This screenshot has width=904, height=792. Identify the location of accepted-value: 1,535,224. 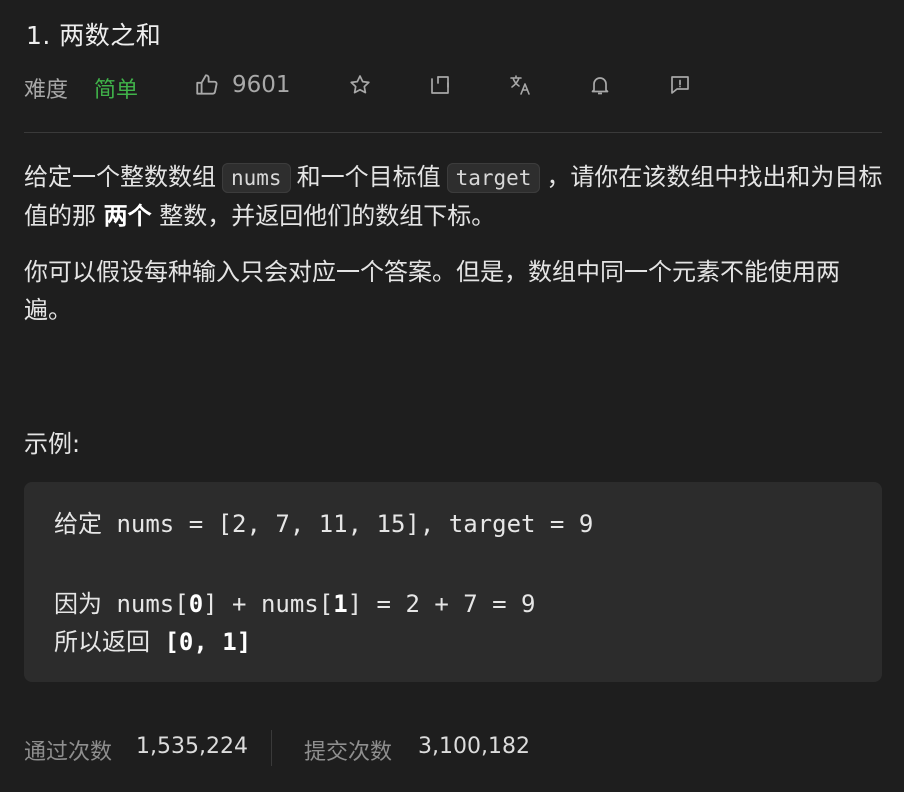
(192, 746).